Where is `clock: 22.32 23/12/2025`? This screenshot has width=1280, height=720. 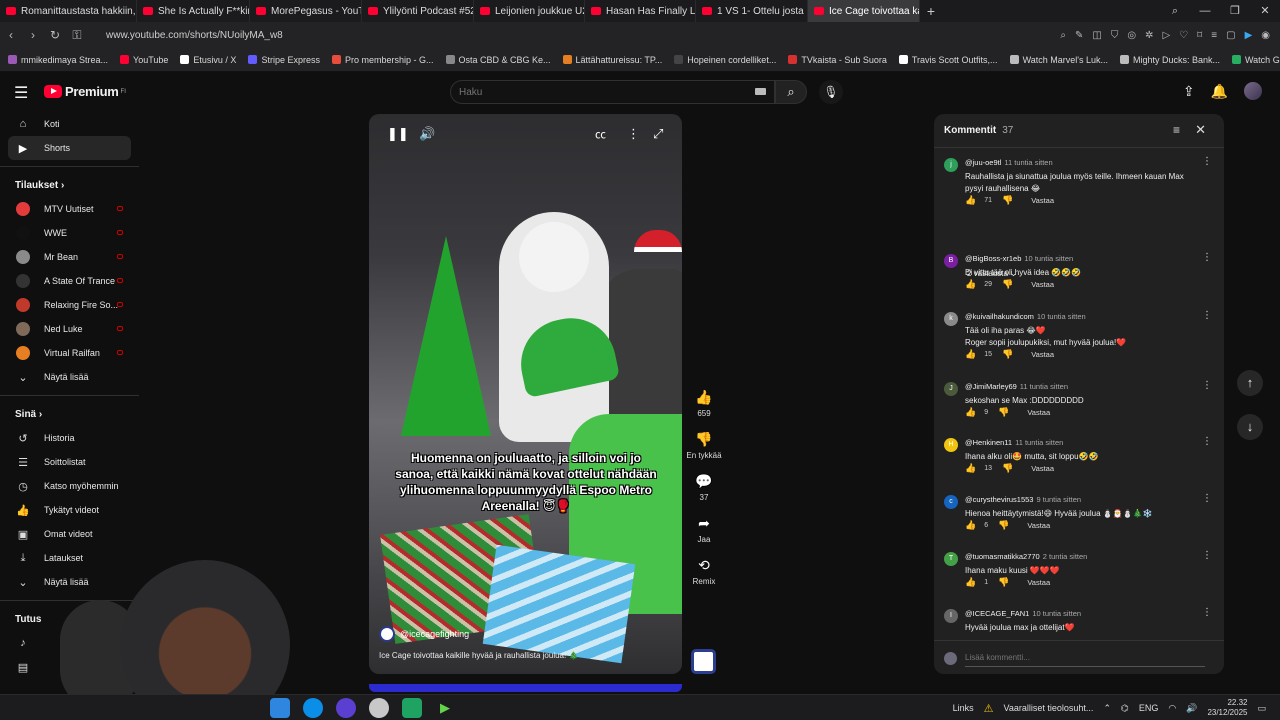
clock: 22.32 23/12/2025 is located at coordinates (1227, 708).